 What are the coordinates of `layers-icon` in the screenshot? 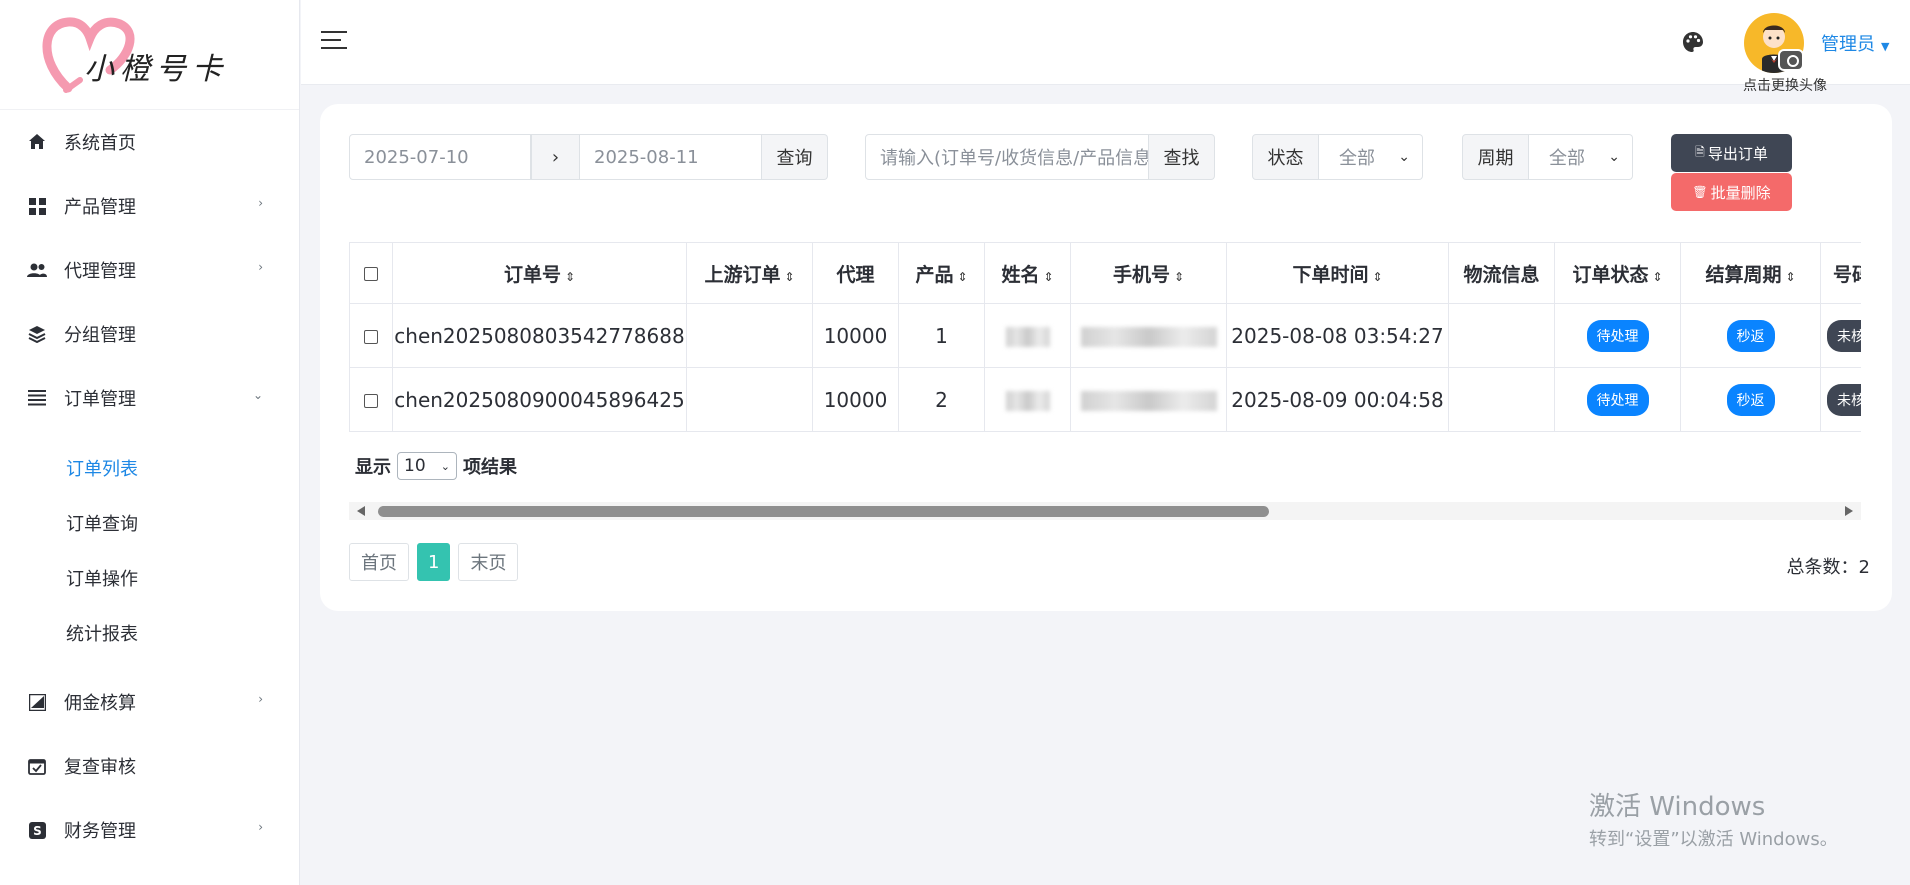 It's located at (37, 334).